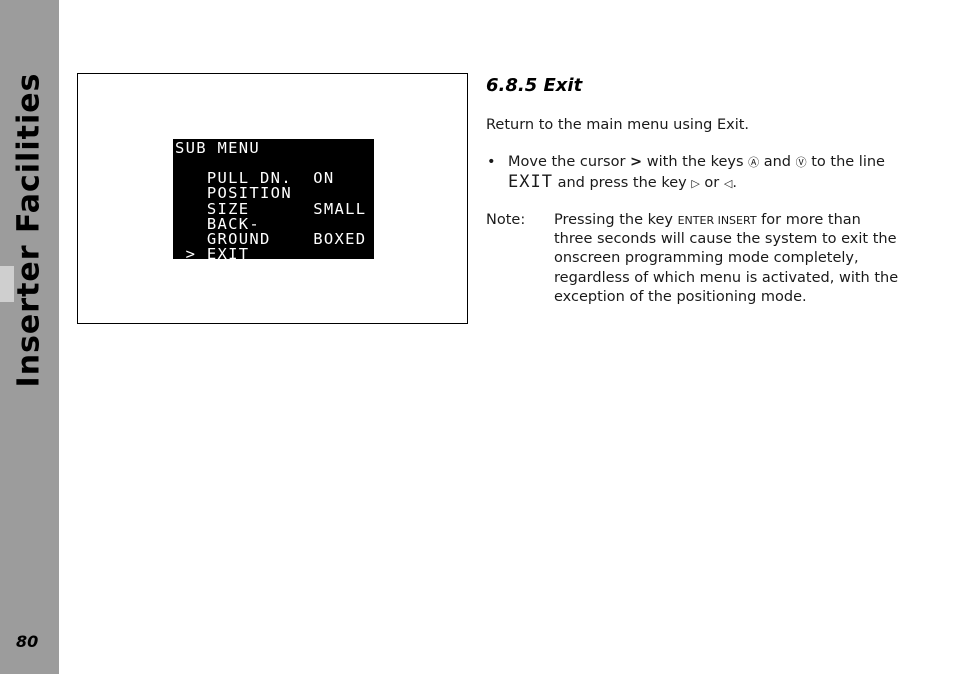 This screenshot has width=954, height=674. I want to click on exit-word: EXIT, so click(530, 182).